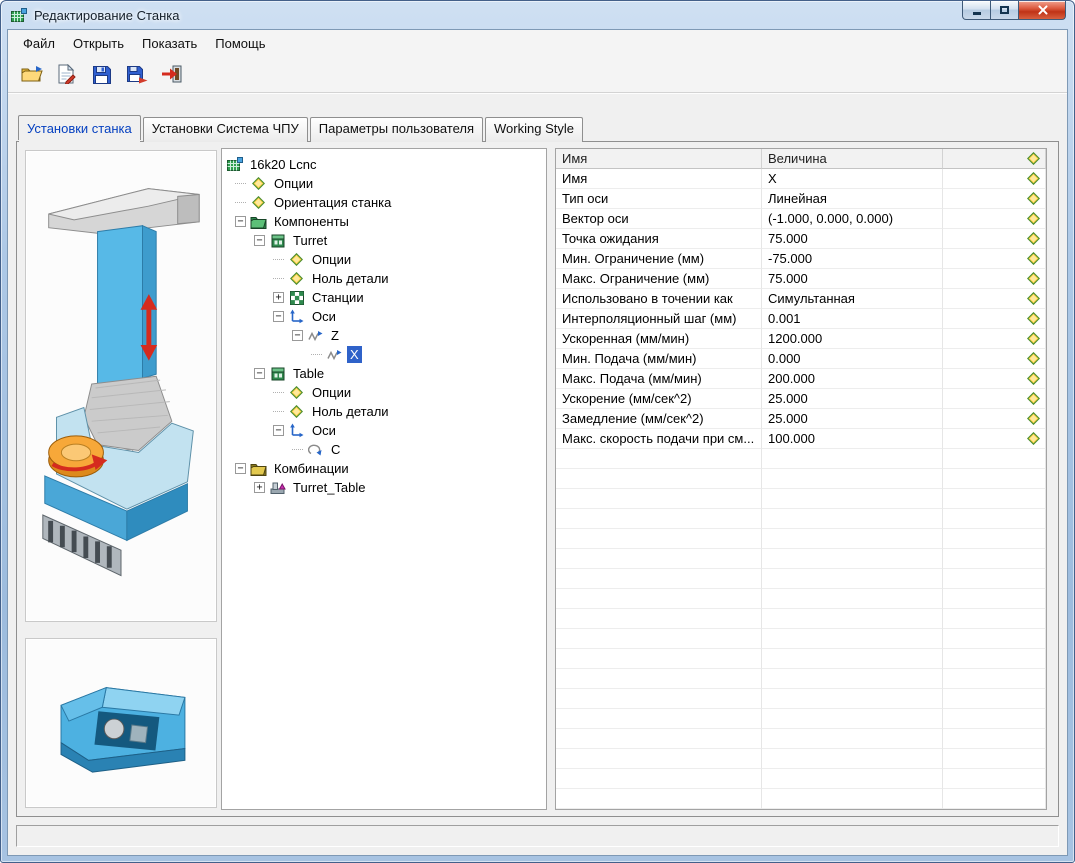  Describe the element at coordinates (801, 359) in the screenshot. I see `property-row: Мин. Подача (мм/мин) 0.000` at that location.